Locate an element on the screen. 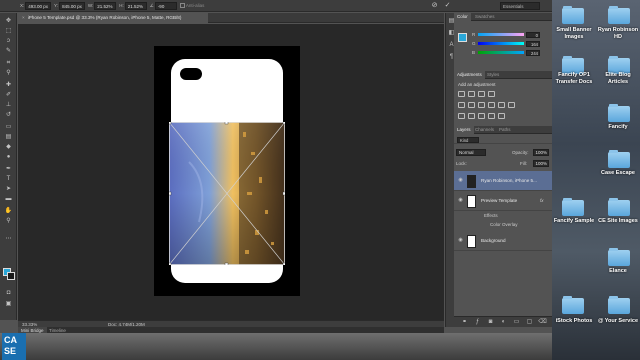 The height and width of the screenshot is (360, 640). green-slider: G 164 is located at coordinates (506, 43).